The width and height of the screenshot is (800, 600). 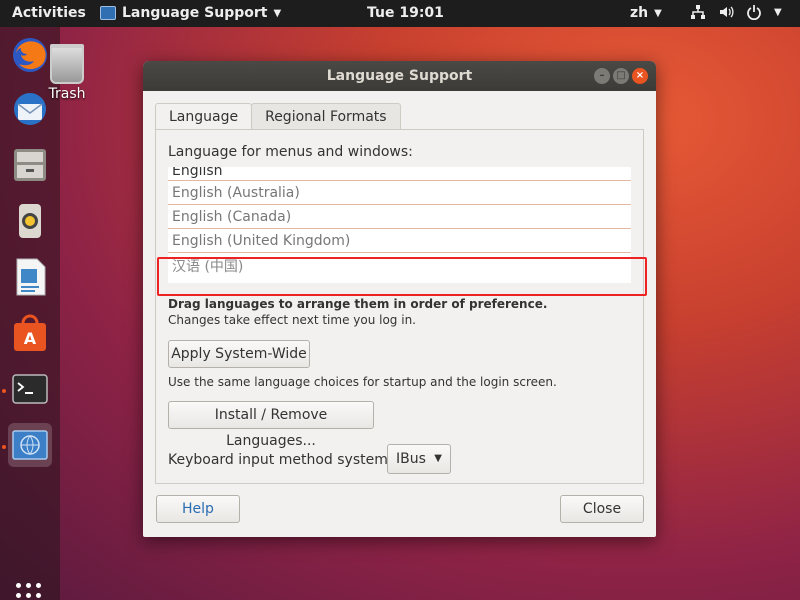 I want to click on libreoffice-writer-icon, so click(x=30, y=277).